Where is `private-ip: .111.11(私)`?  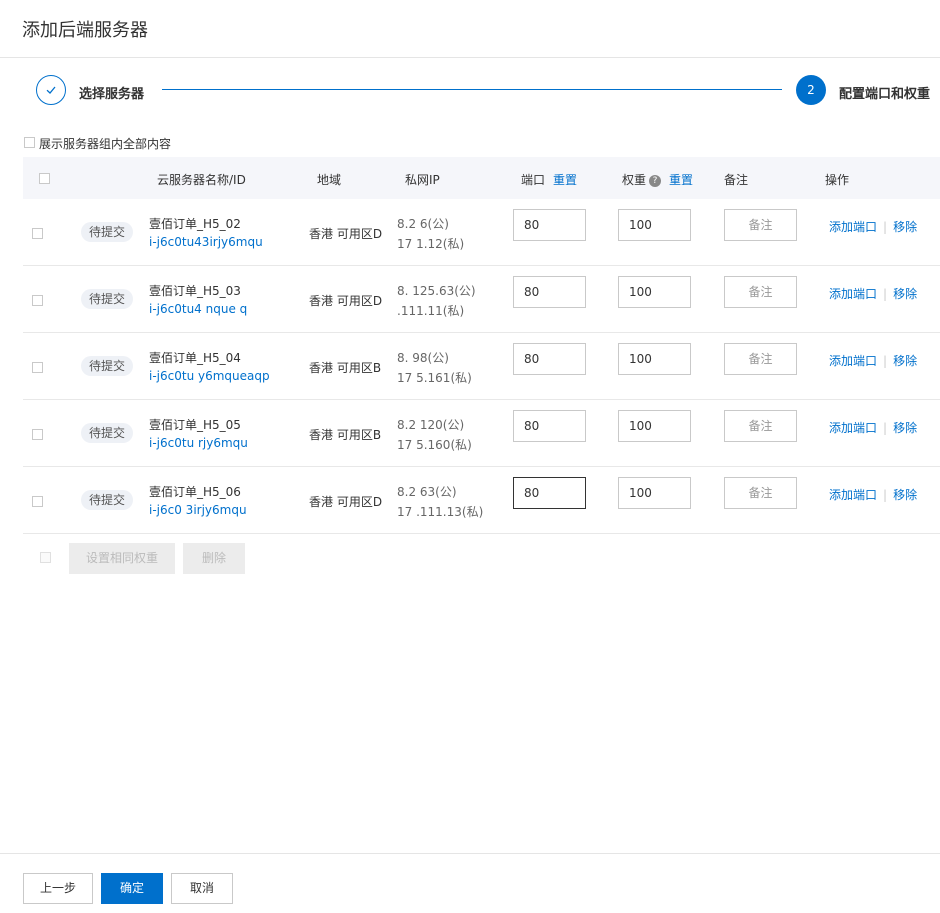 private-ip: .111.11(私) is located at coordinates (431, 311).